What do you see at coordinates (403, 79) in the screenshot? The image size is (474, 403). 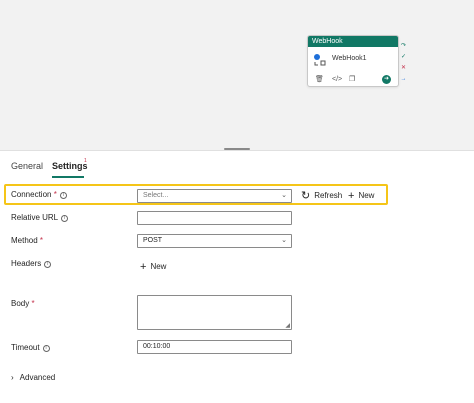 I see `completion-output-icon: →` at bounding box center [403, 79].